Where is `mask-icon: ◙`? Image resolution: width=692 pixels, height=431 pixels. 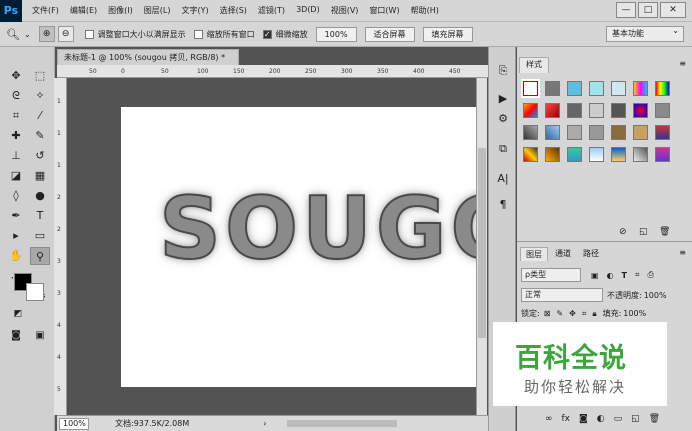 mask-icon: ◙ is located at coordinates (583, 419).